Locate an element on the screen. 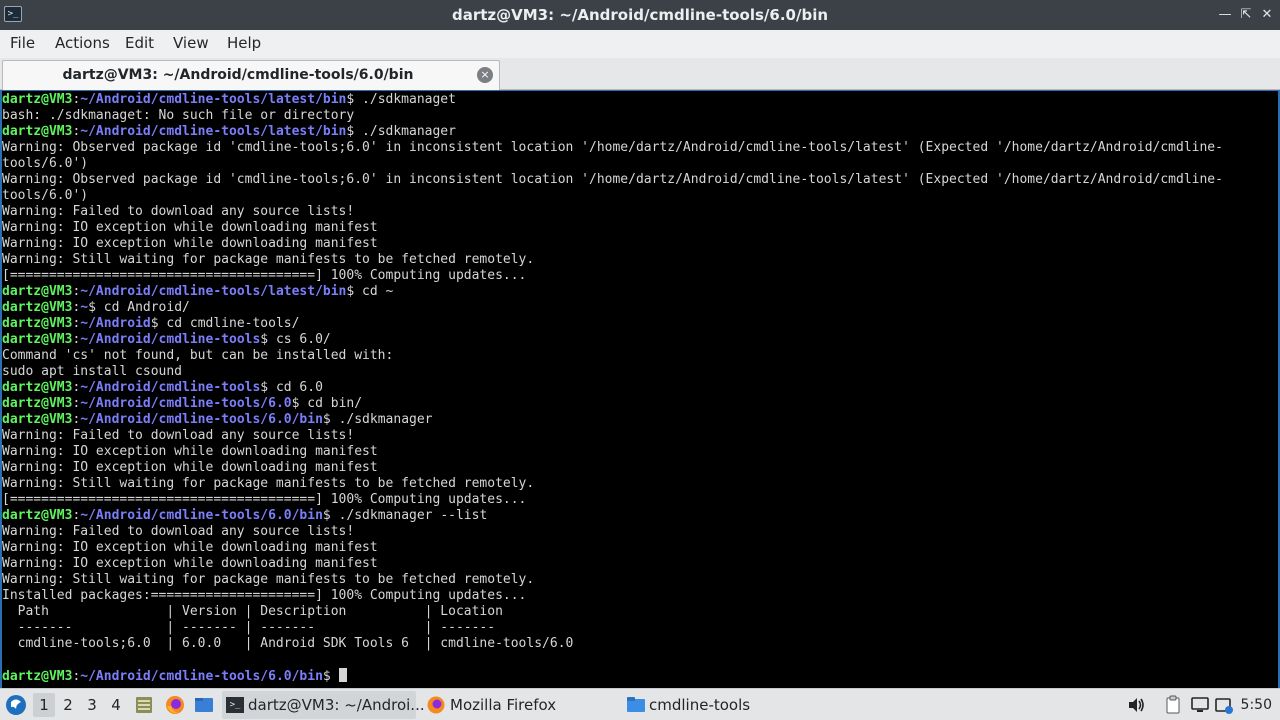 The height and width of the screenshot is (720, 1280). update-notifier-icon is located at coordinates (1224, 705).